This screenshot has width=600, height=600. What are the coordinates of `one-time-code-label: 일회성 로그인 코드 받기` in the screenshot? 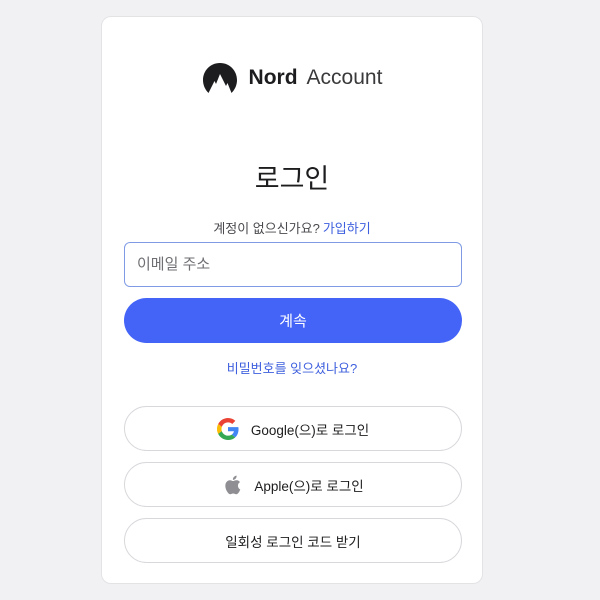 It's located at (293, 542).